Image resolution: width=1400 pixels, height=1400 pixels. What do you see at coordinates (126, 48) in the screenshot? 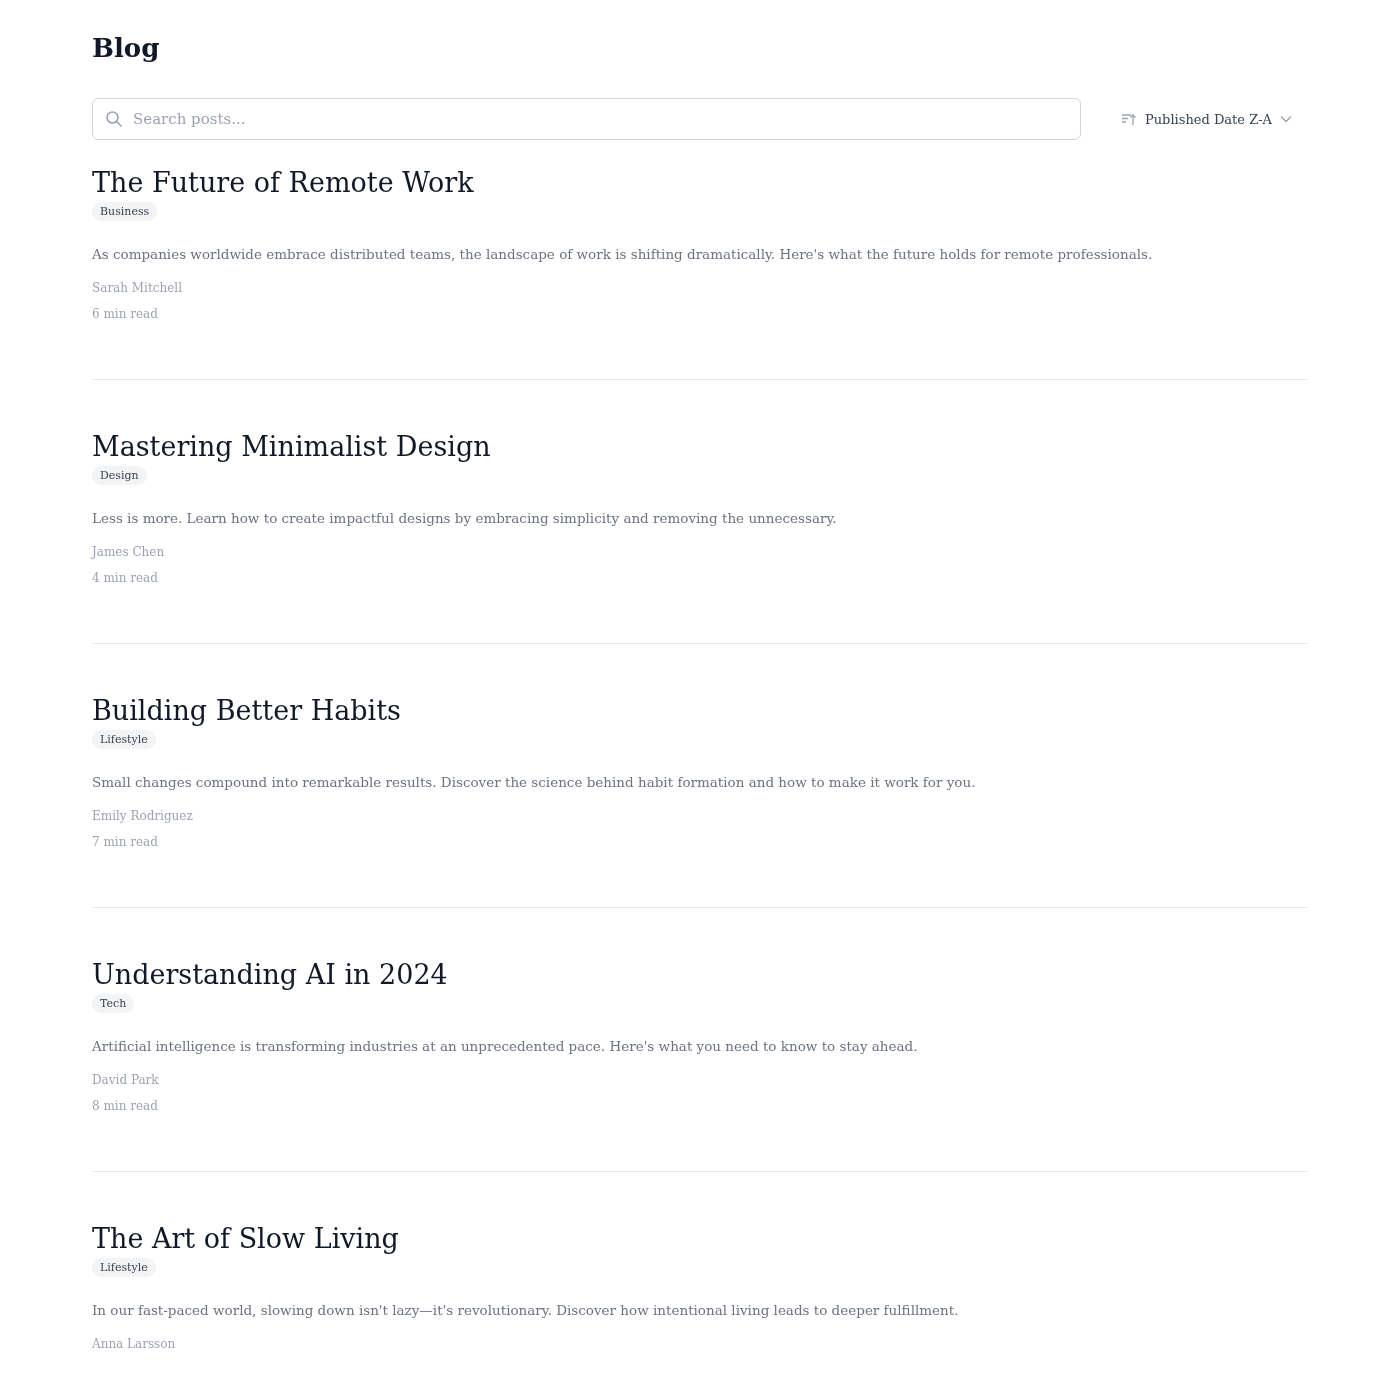
I see `page-title: Blog` at bounding box center [126, 48].